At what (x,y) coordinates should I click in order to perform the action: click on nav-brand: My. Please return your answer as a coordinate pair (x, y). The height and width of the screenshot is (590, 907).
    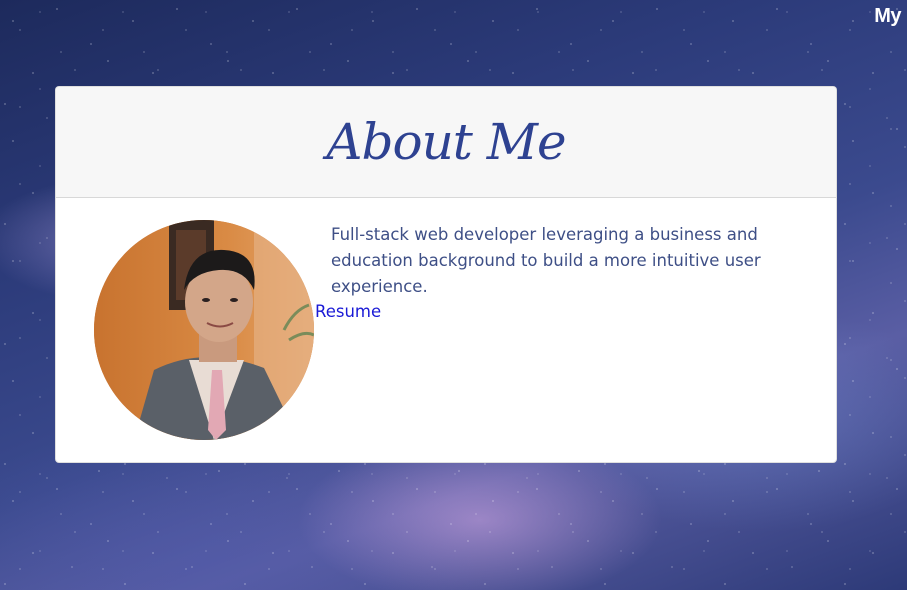
    Looking at the image, I should click on (887, 16).